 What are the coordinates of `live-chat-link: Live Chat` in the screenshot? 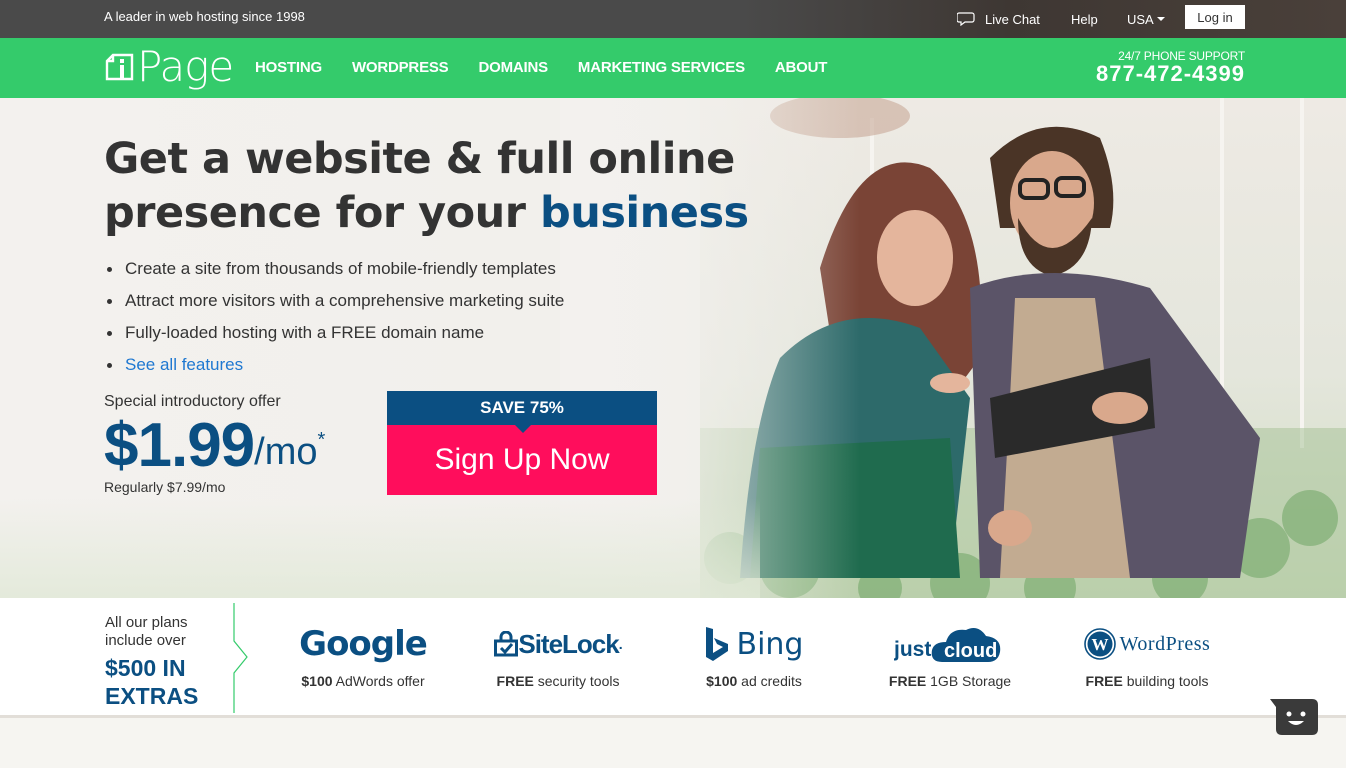 It's located at (998, 19).